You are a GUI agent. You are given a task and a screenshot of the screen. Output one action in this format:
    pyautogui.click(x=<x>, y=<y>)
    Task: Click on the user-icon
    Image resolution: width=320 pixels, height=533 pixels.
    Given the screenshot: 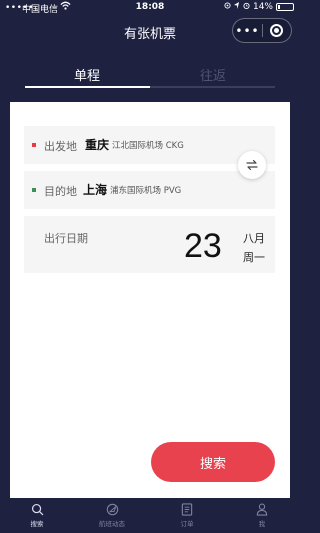 What is the action you would take?
    pyautogui.click(x=262, y=509)
    